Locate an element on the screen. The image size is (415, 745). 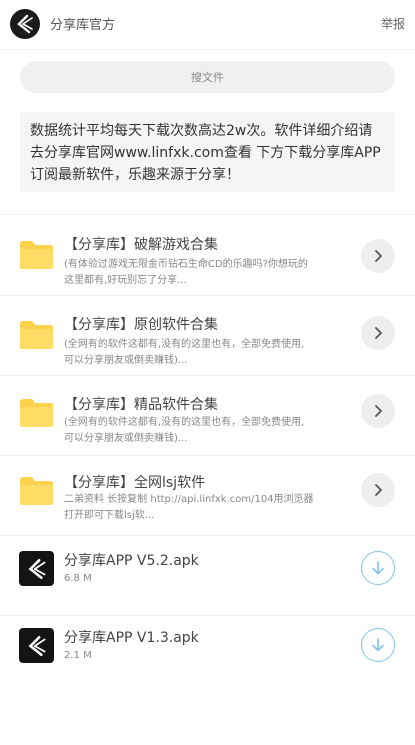
search-input is located at coordinates (207, 77).